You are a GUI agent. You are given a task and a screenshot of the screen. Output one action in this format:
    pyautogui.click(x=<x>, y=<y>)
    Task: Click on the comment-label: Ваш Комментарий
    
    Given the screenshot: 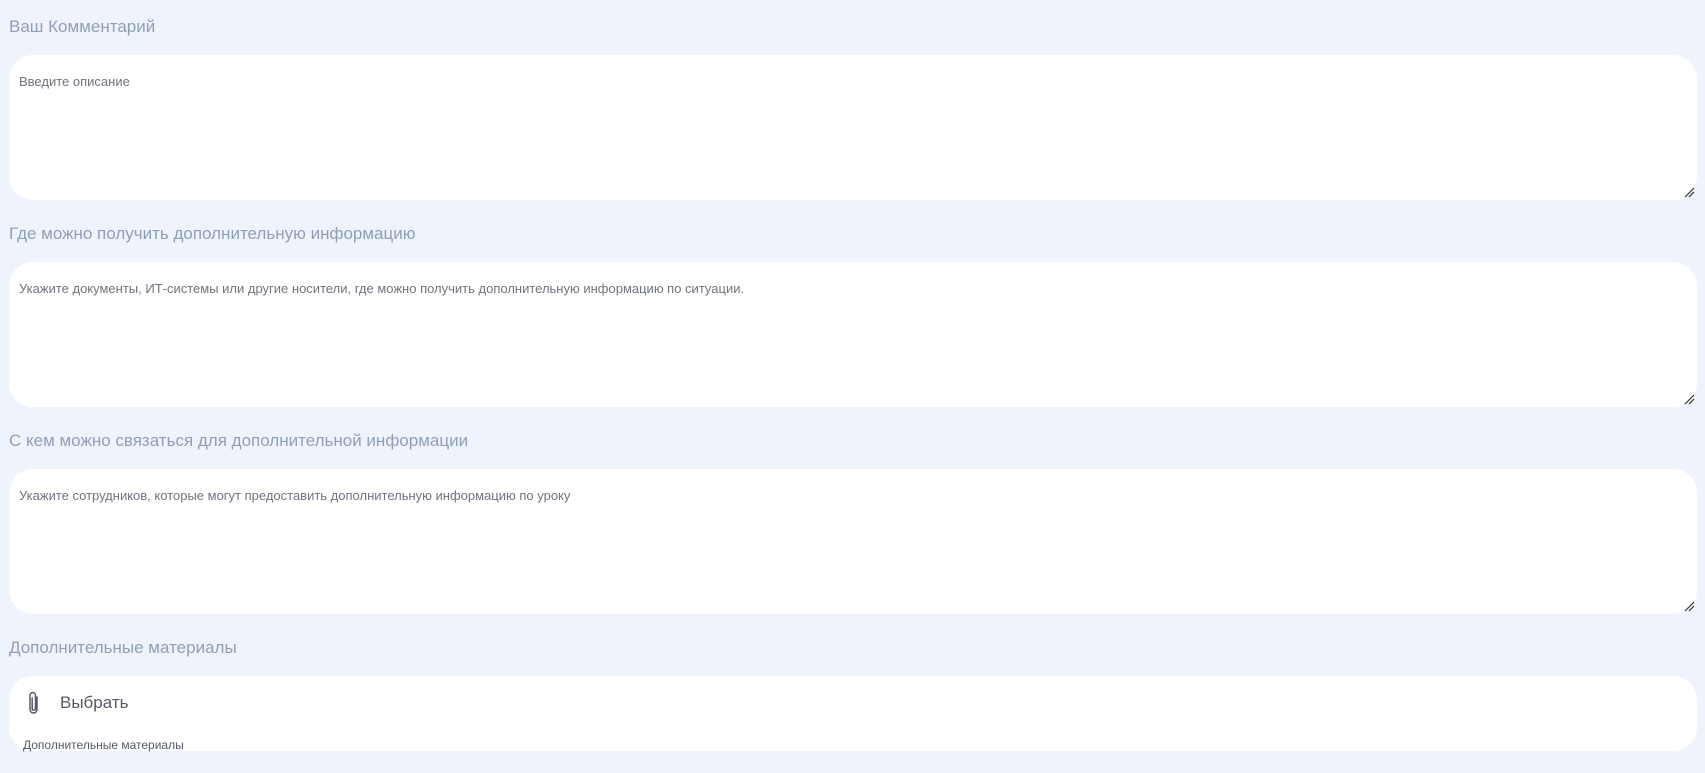 What is the action you would take?
    pyautogui.click(x=82, y=26)
    